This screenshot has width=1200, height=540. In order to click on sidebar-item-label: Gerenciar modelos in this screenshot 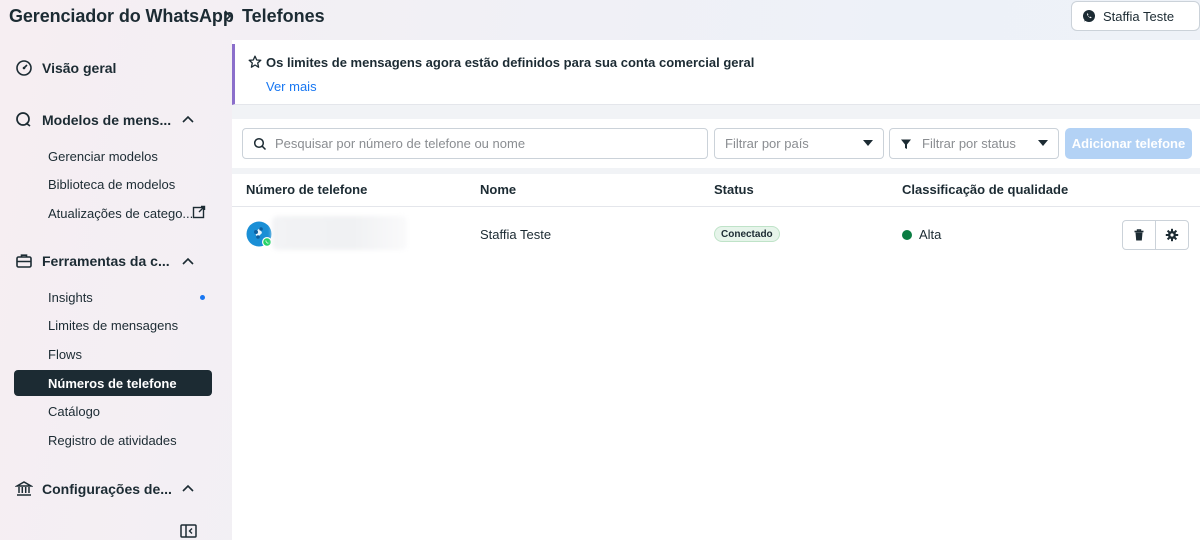, I will do `click(103, 156)`.